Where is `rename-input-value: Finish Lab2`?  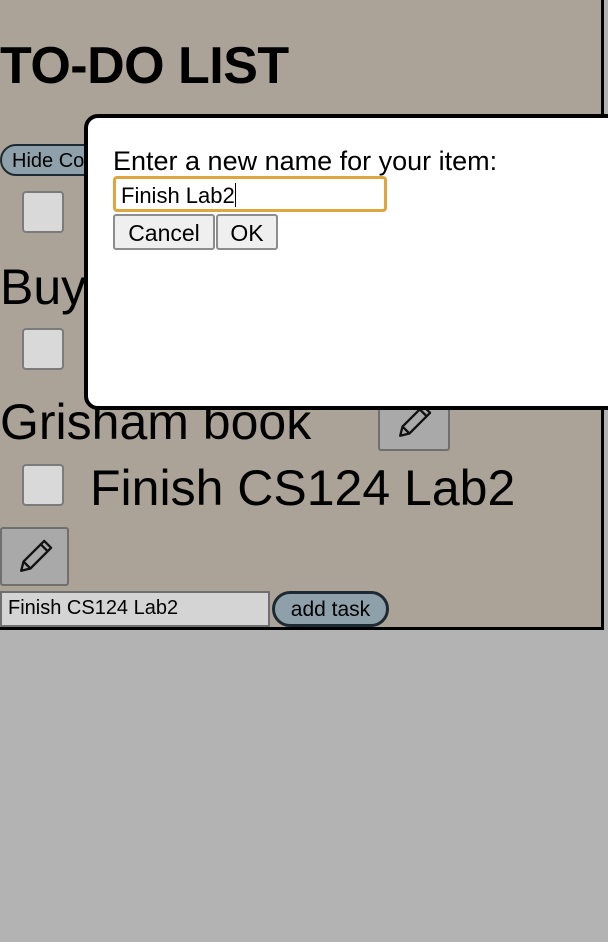
rename-input-value: Finish Lab2 is located at coordinates (178, 195).